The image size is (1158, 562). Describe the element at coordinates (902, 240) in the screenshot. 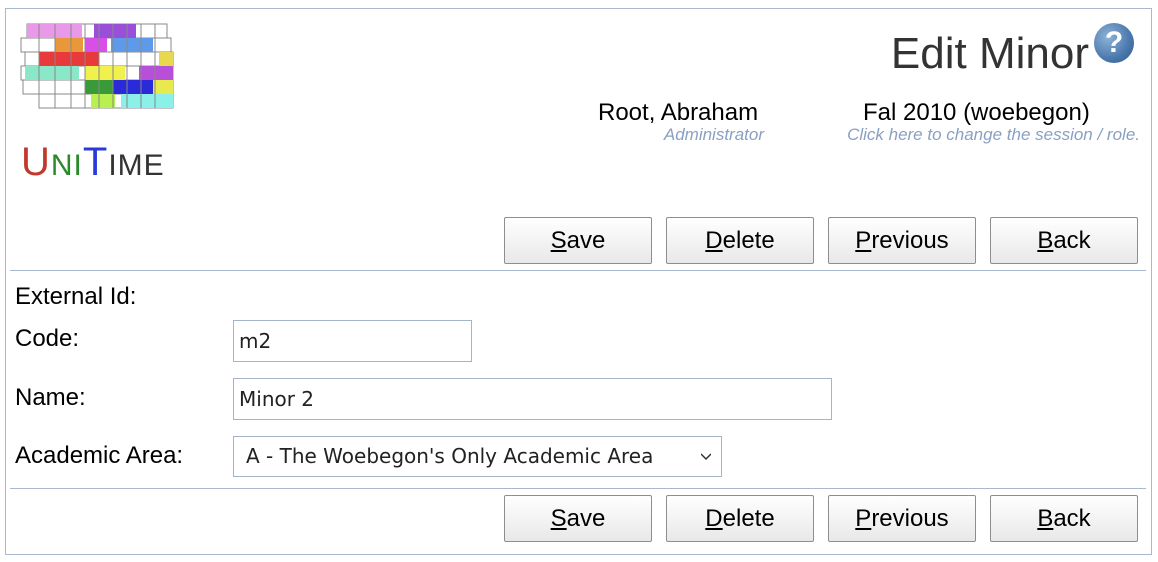

I see `previous-button-top: Previous` at that location.